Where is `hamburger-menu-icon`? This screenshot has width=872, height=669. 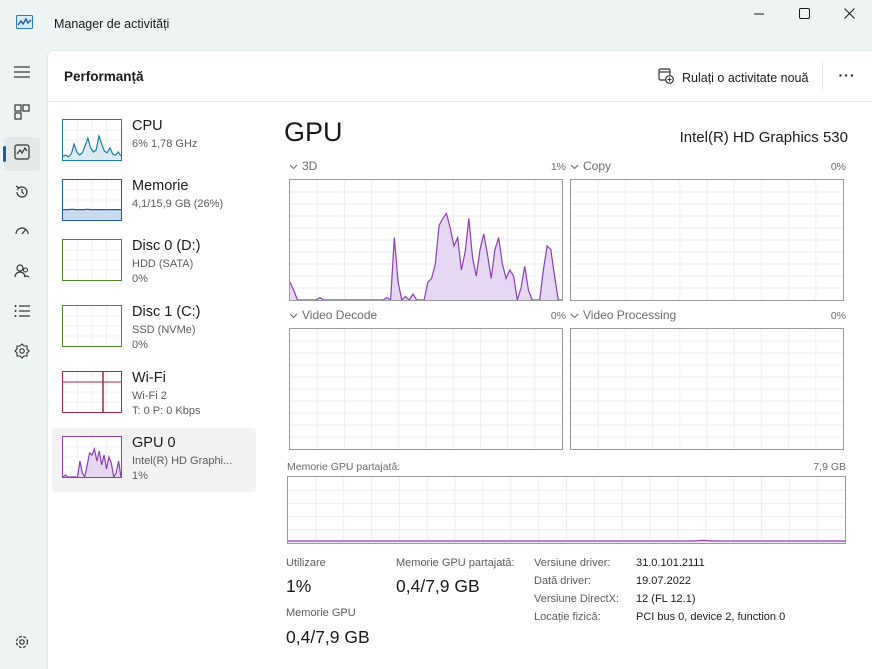 hamburger-menu-icon is located at coordinates (22, 74).